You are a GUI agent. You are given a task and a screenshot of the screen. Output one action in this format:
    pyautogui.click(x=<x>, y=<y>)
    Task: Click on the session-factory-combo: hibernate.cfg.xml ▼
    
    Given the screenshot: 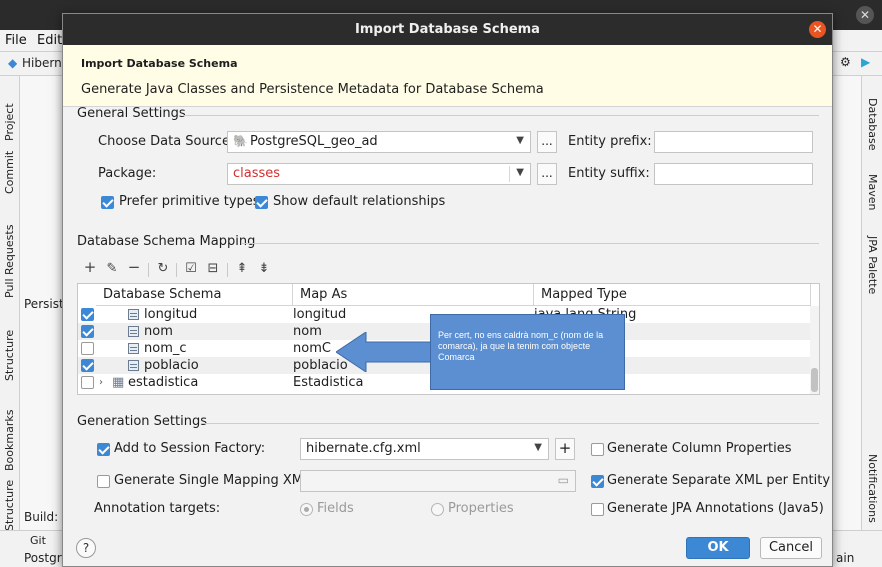 What is the action you would take?
    pyautogui.click(x=424, y=449)
    